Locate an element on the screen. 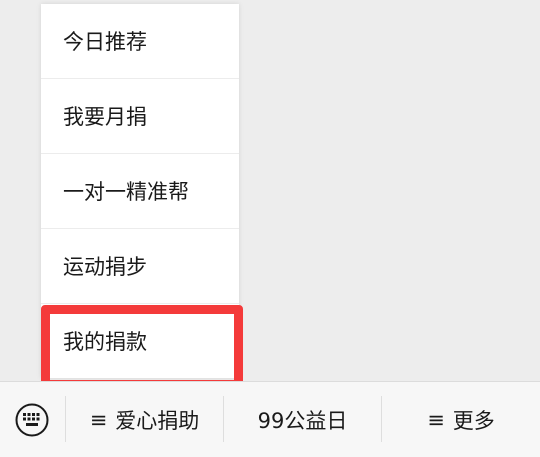 The width and height of the screenshot is (540, 457). tab-99-charity-day: 99公益日 is located at coordinates (302, 419).